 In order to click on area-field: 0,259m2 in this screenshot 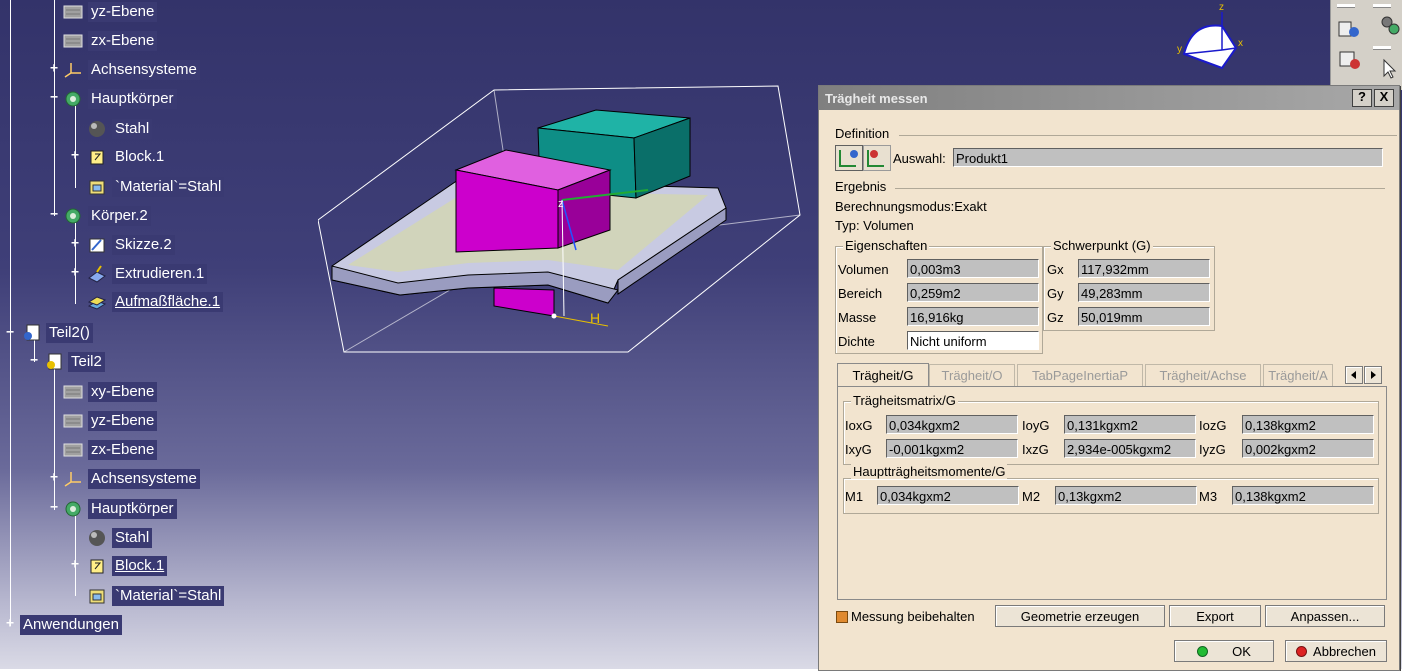, I will do `click(973, 292)`.